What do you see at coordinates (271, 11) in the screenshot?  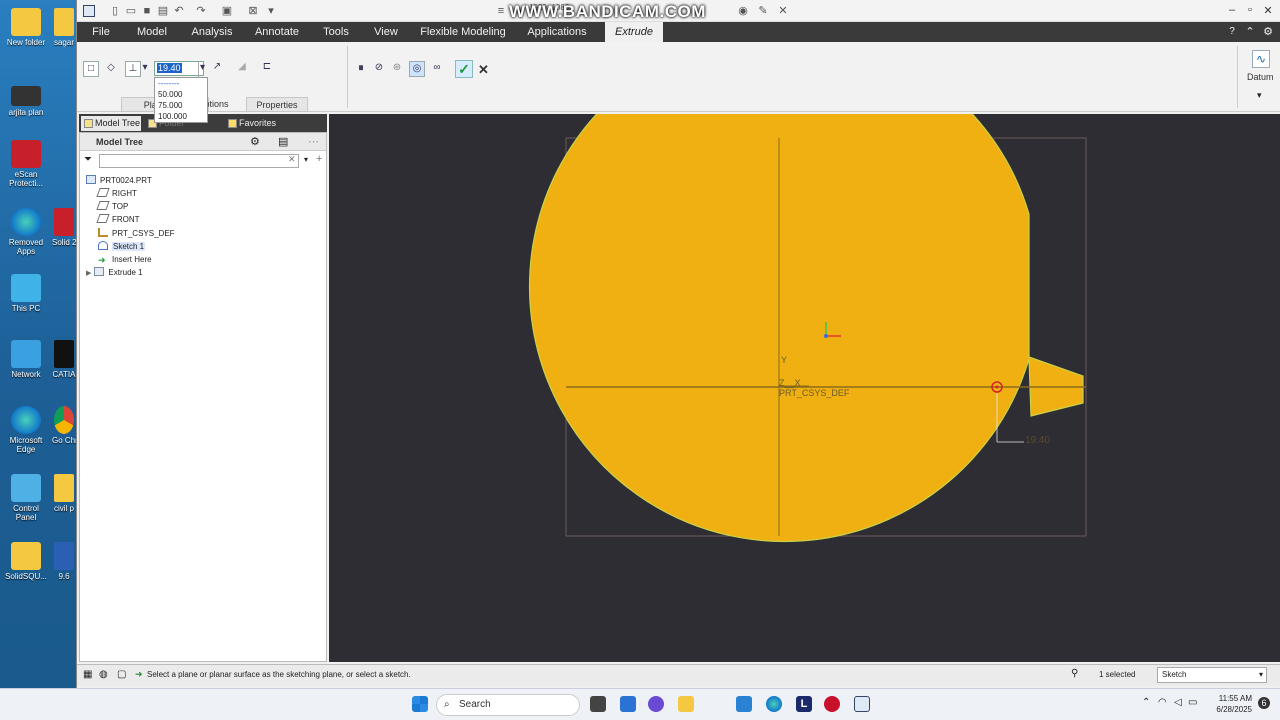 I see `customize-toolbar-icon: ▾` at bounding box center [271, 11].